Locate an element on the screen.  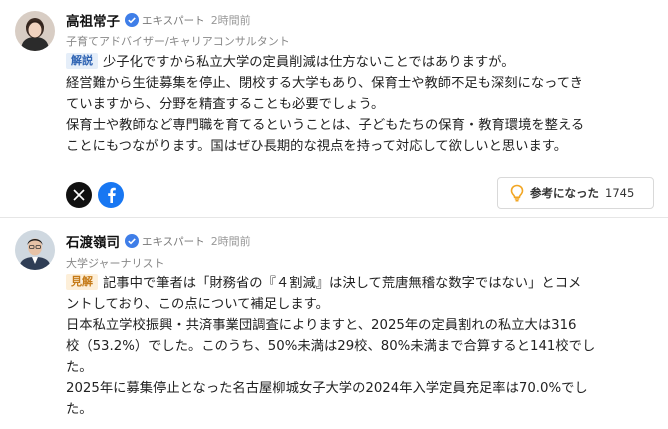
author-row: 石渡嶺司 エキスパート 2時間前 is located at coordinates (158, 241).